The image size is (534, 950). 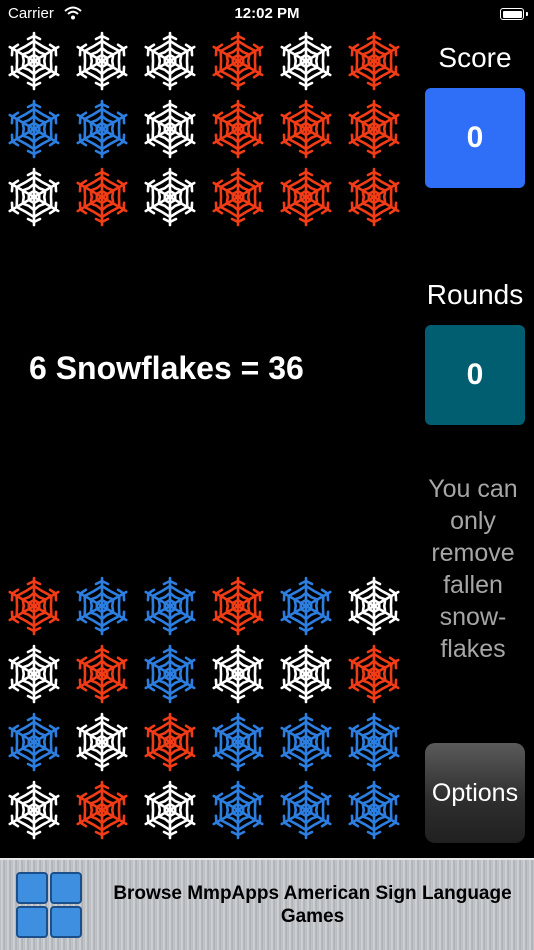 What do you see at coordinates (475, 294) in the screenshot?
I see `rounds-label: Rounds` at bounding box center [475, 294].